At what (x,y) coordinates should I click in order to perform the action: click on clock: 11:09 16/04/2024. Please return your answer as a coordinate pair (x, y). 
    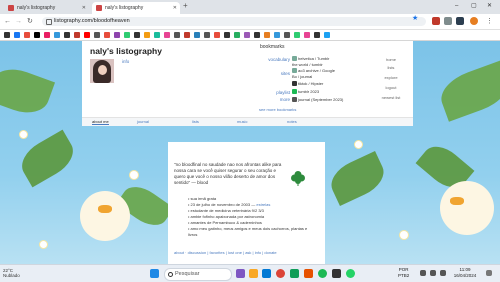
    Looking at the image, I should click on (465, 273).